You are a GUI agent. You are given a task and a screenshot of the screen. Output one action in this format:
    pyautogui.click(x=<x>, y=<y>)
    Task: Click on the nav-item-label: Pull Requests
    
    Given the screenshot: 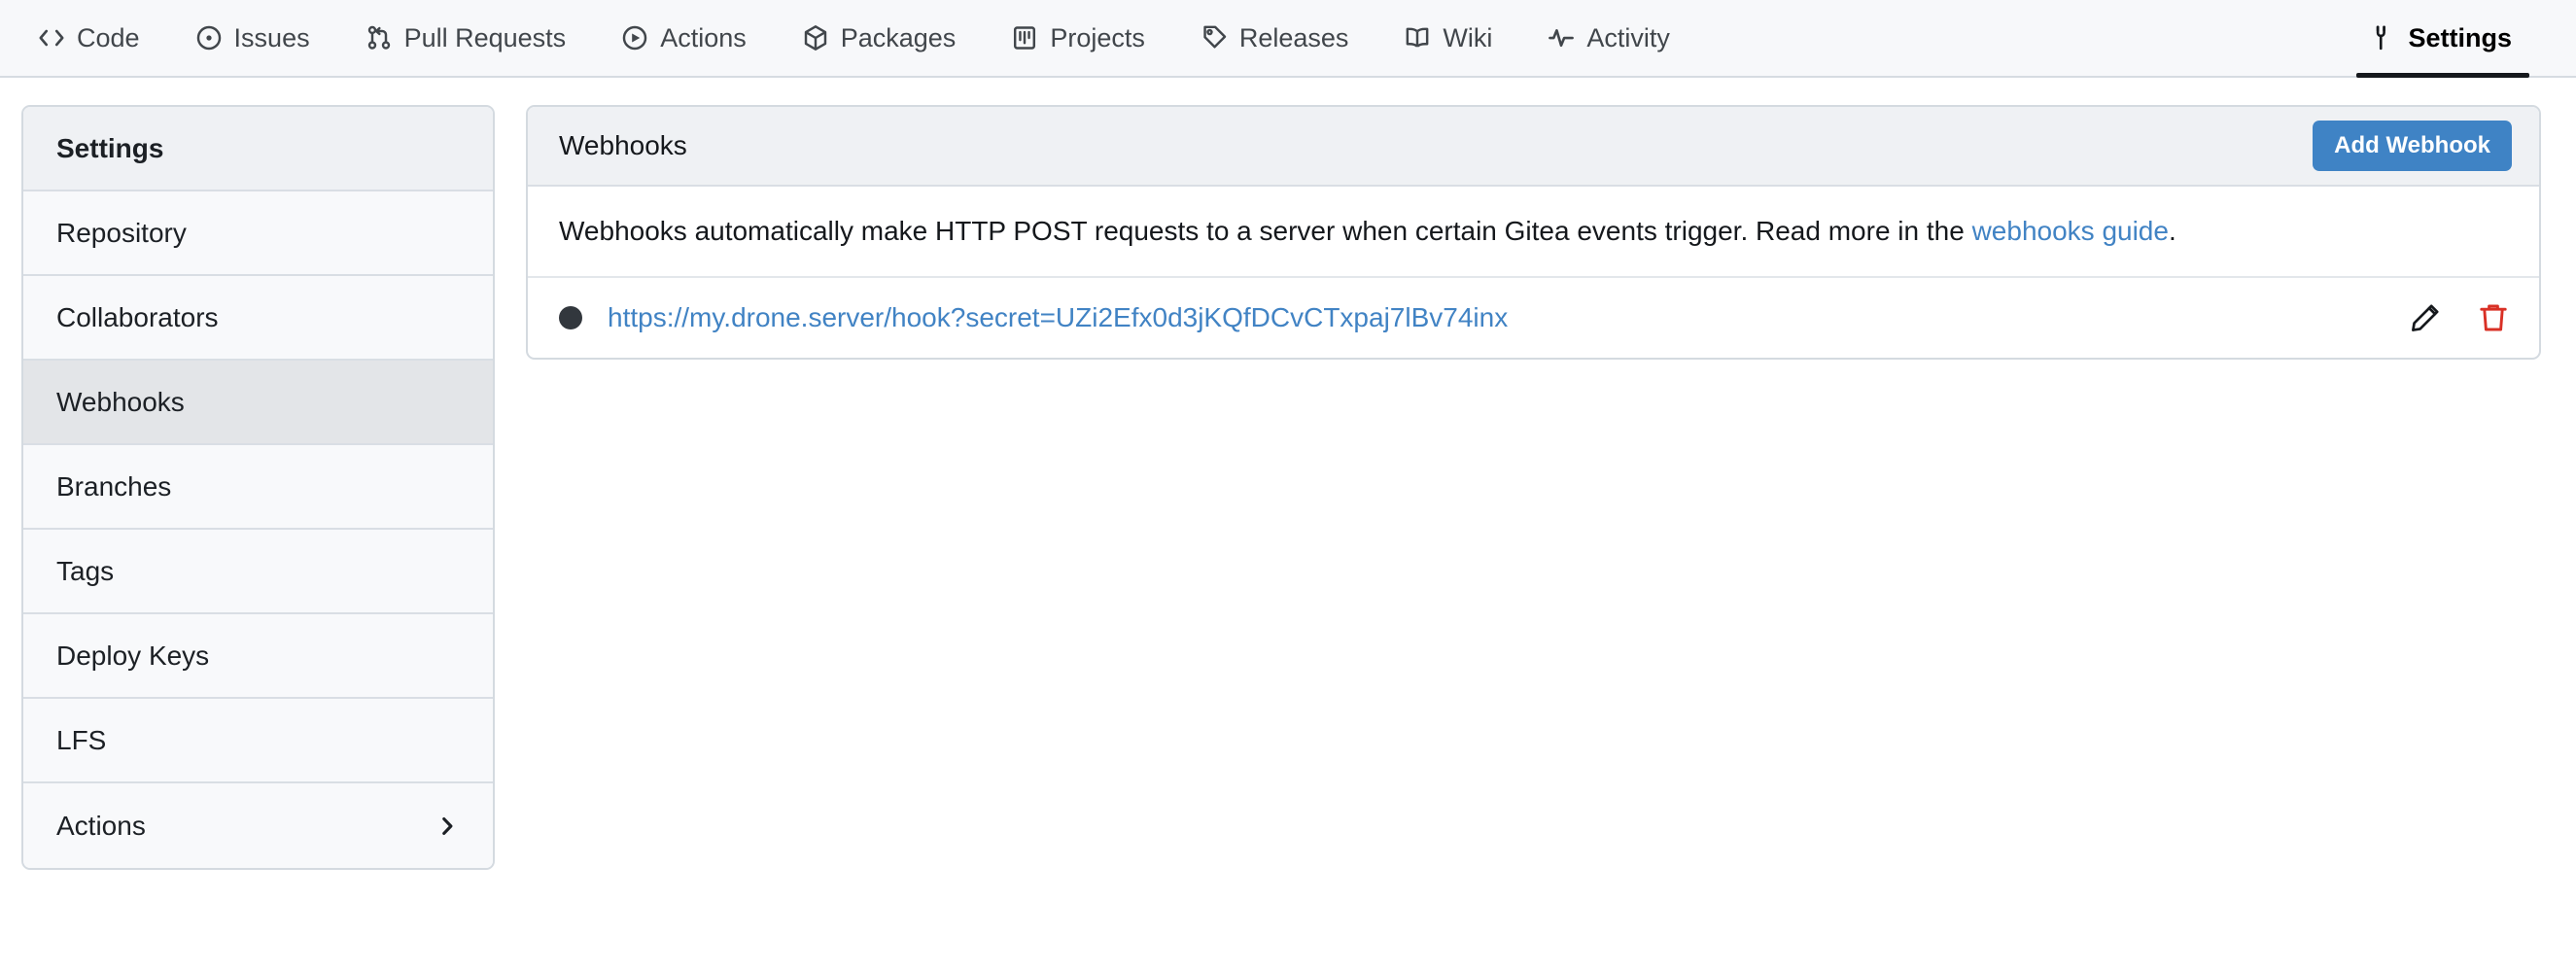 What is the action you would take?
    pyautogui.click(x=485, y=37)
    